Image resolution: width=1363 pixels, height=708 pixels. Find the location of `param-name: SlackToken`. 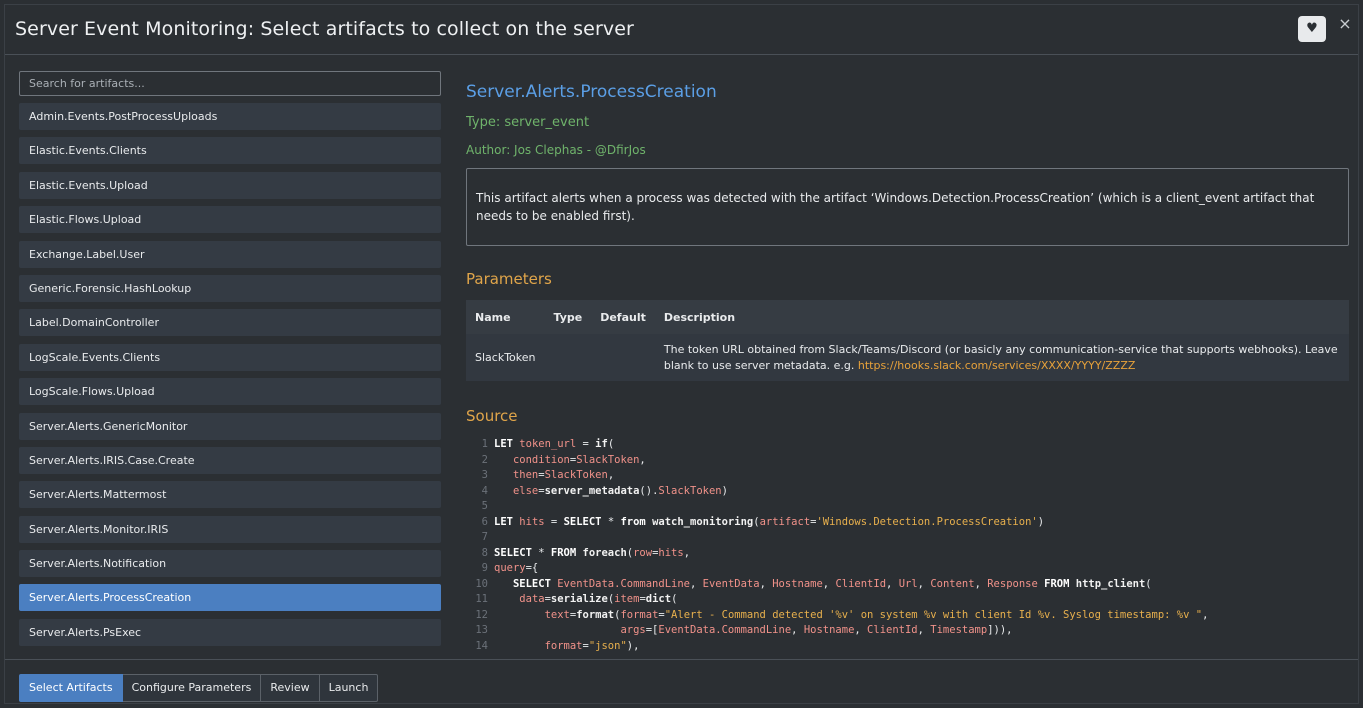

param-name: SlackToken is located at coordinates (505, 357).